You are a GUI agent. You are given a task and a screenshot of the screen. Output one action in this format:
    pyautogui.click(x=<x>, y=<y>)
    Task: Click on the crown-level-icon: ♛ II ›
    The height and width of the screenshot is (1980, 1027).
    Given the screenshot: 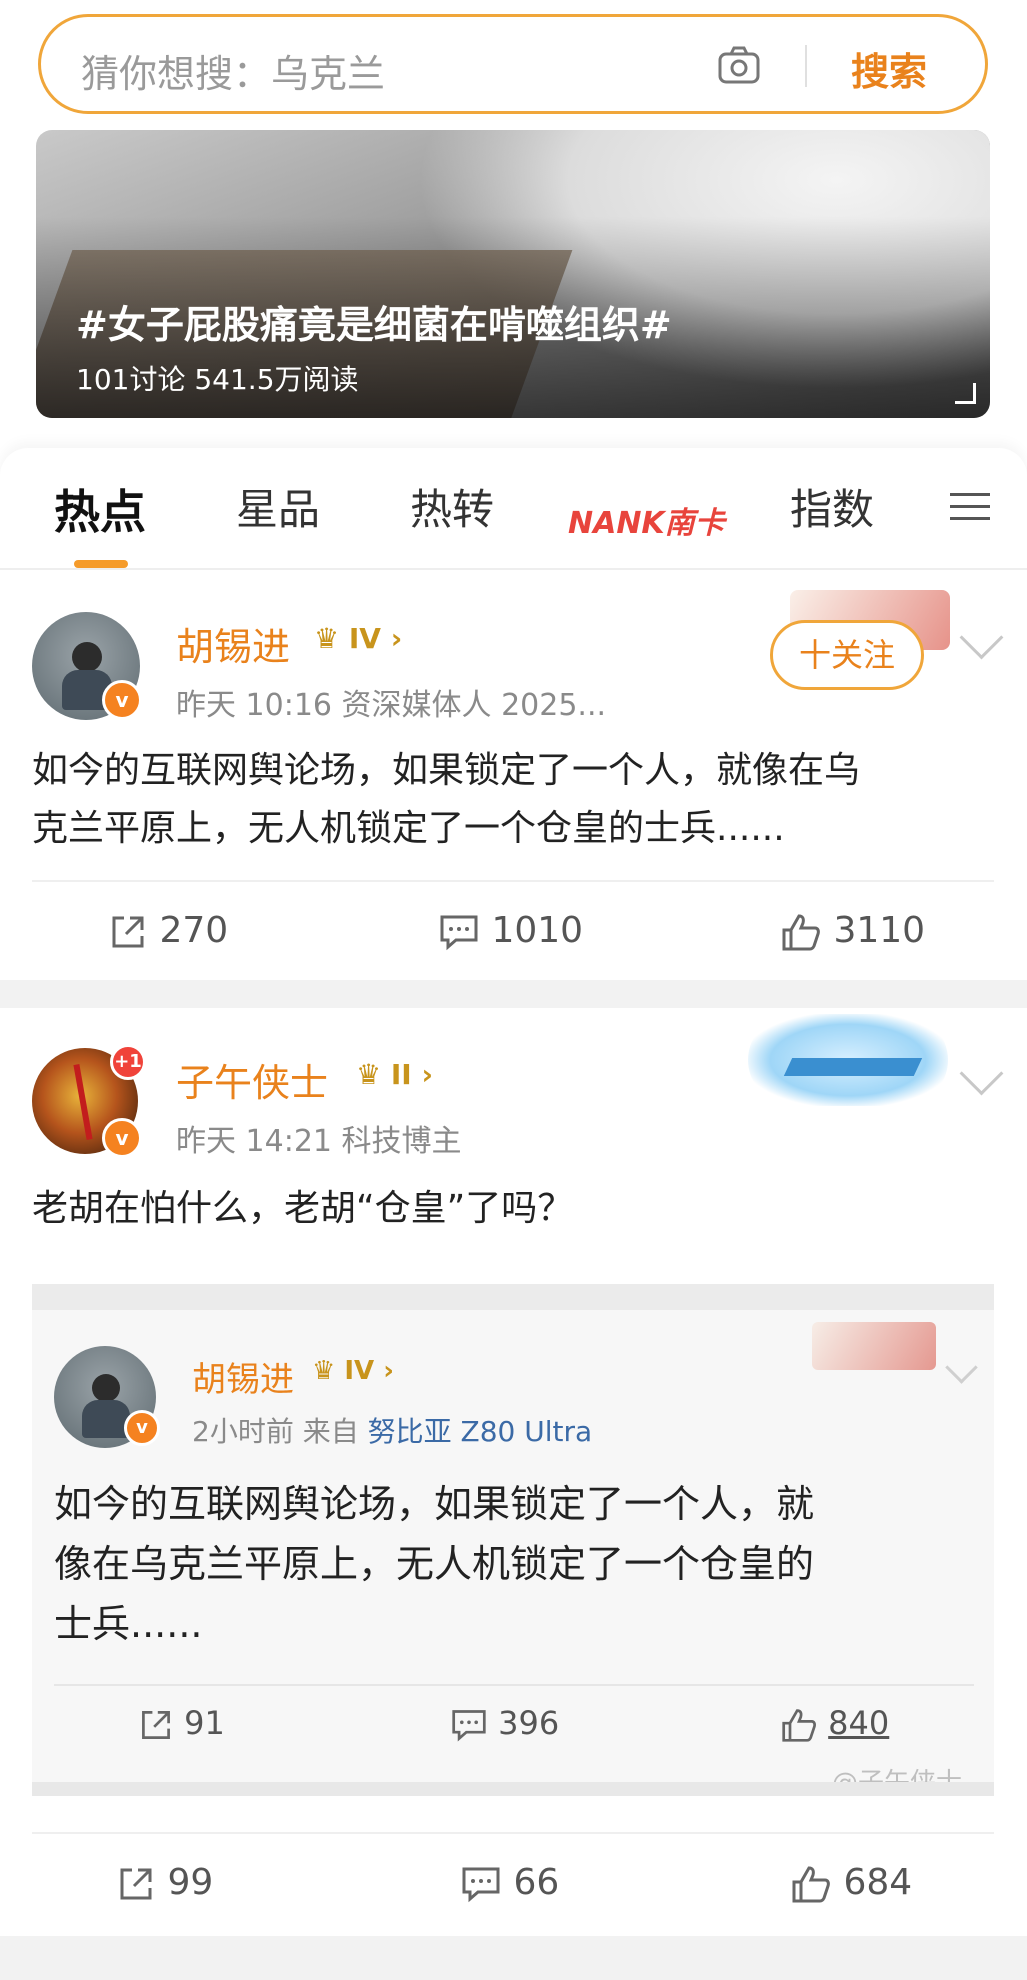 What is the action you would take?
    pyautogui.click(x=394, y=1074)
    